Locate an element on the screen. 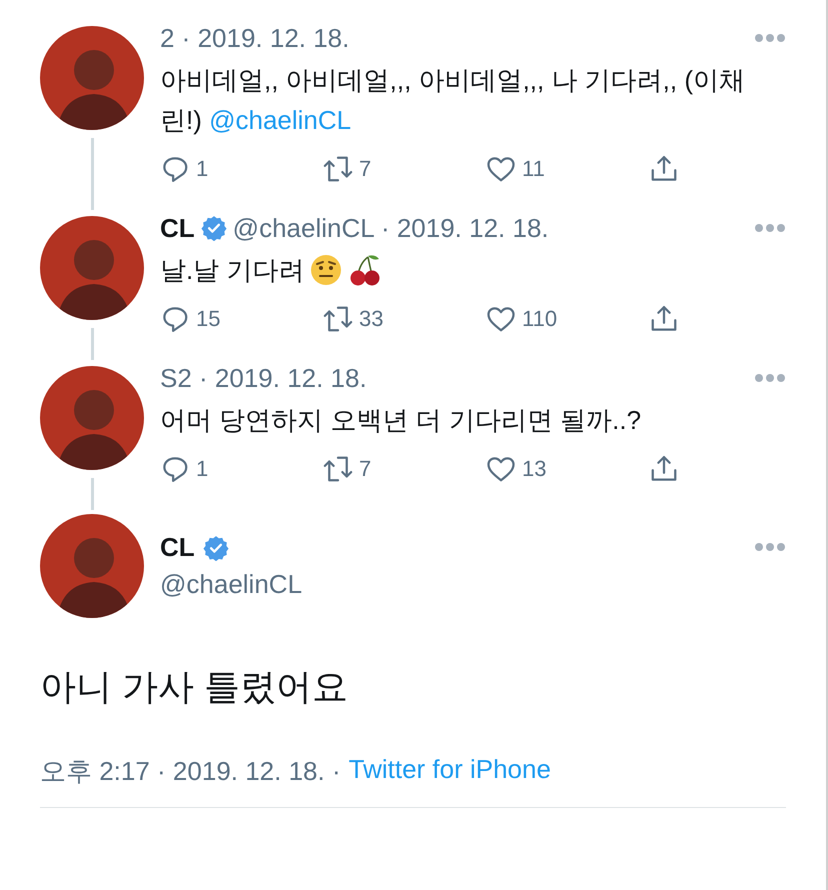 The width and height of the screenshot is (828, 890). retweet-count: 33 is located at coordinates (371, 319).